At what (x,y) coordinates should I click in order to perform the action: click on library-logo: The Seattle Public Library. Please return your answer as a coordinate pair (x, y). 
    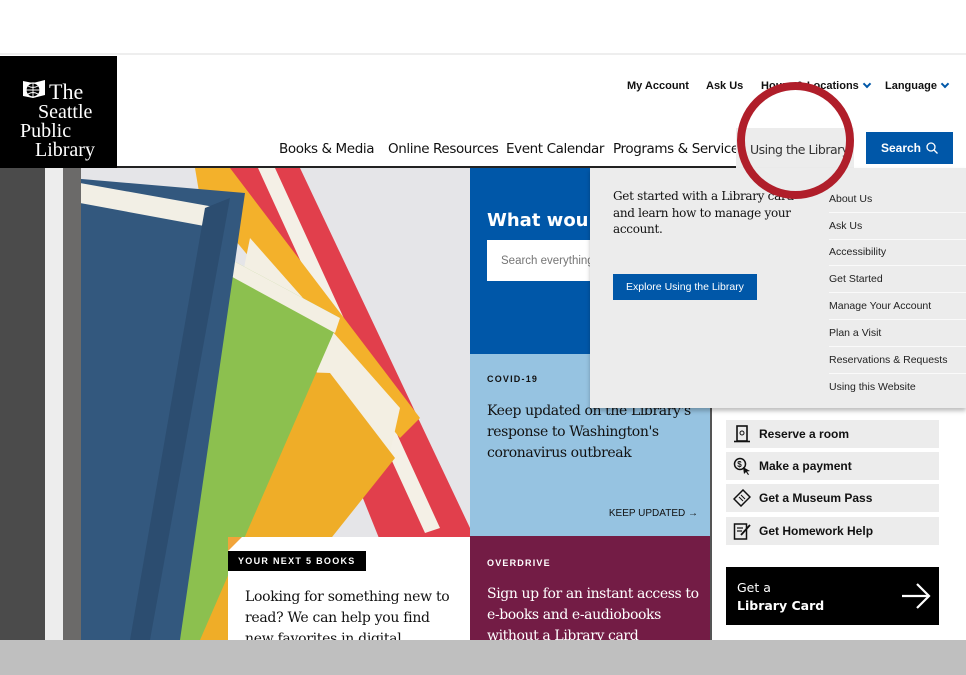
    Looking at the image, I should click on (58, 119).